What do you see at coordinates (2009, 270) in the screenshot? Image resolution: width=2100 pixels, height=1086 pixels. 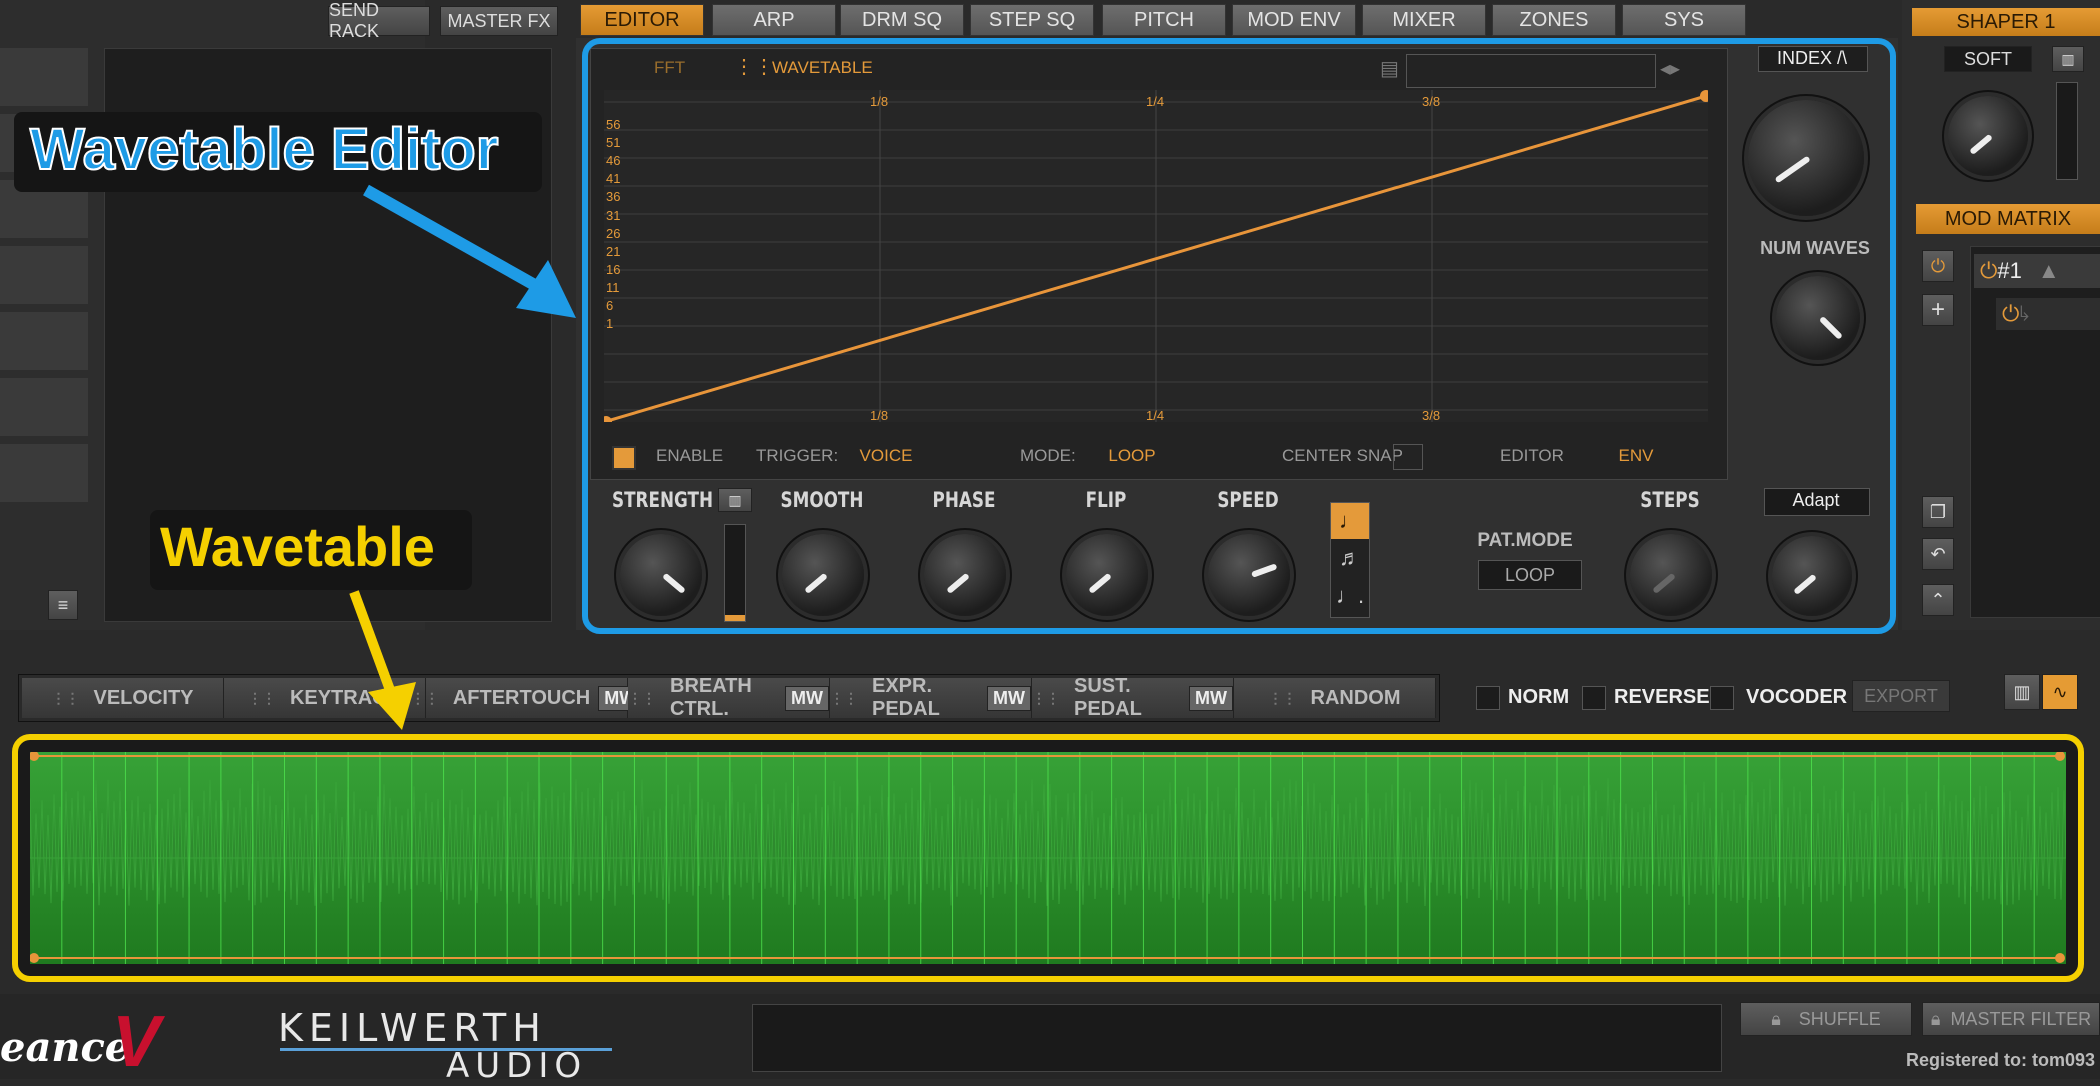 I see `slot-label: #1` at bounding box center [2009, 270].